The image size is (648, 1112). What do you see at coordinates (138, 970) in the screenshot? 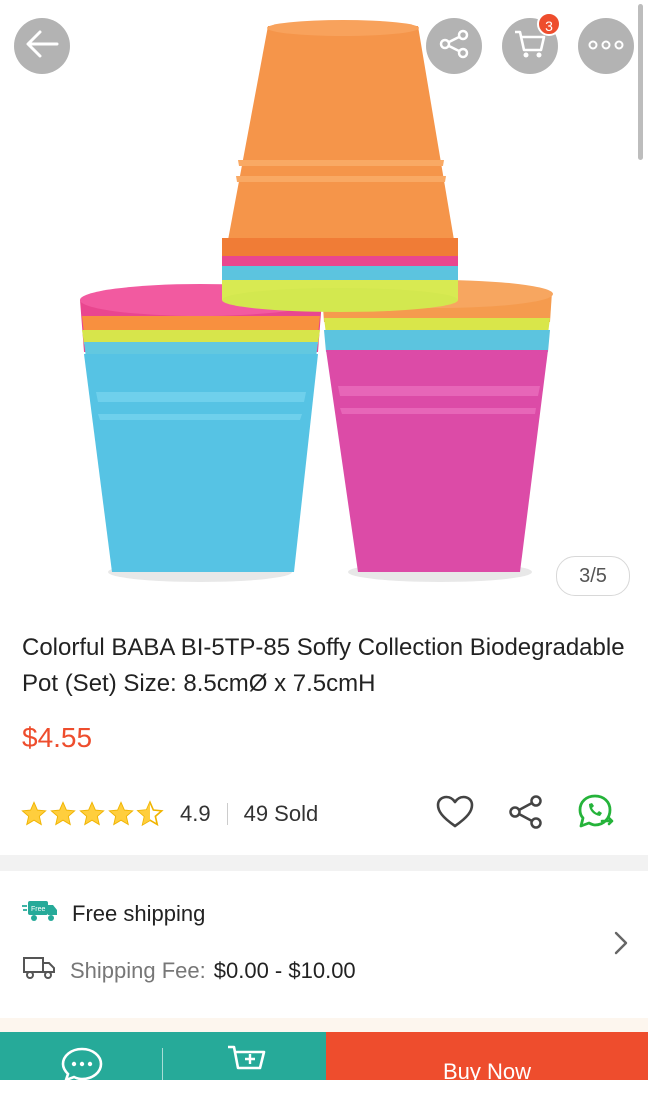
I see `shipping-fee-label: Shipping Fee:` at bounding box center [138, 970].